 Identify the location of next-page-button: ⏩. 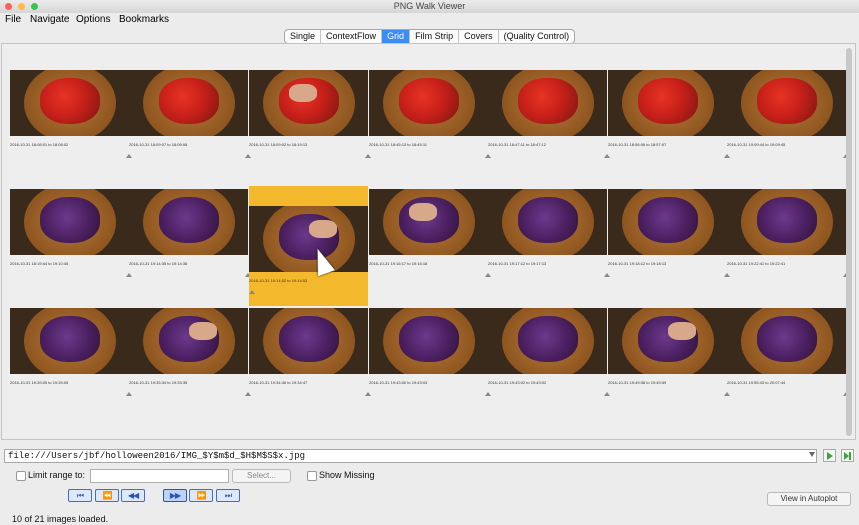
(201, 495).